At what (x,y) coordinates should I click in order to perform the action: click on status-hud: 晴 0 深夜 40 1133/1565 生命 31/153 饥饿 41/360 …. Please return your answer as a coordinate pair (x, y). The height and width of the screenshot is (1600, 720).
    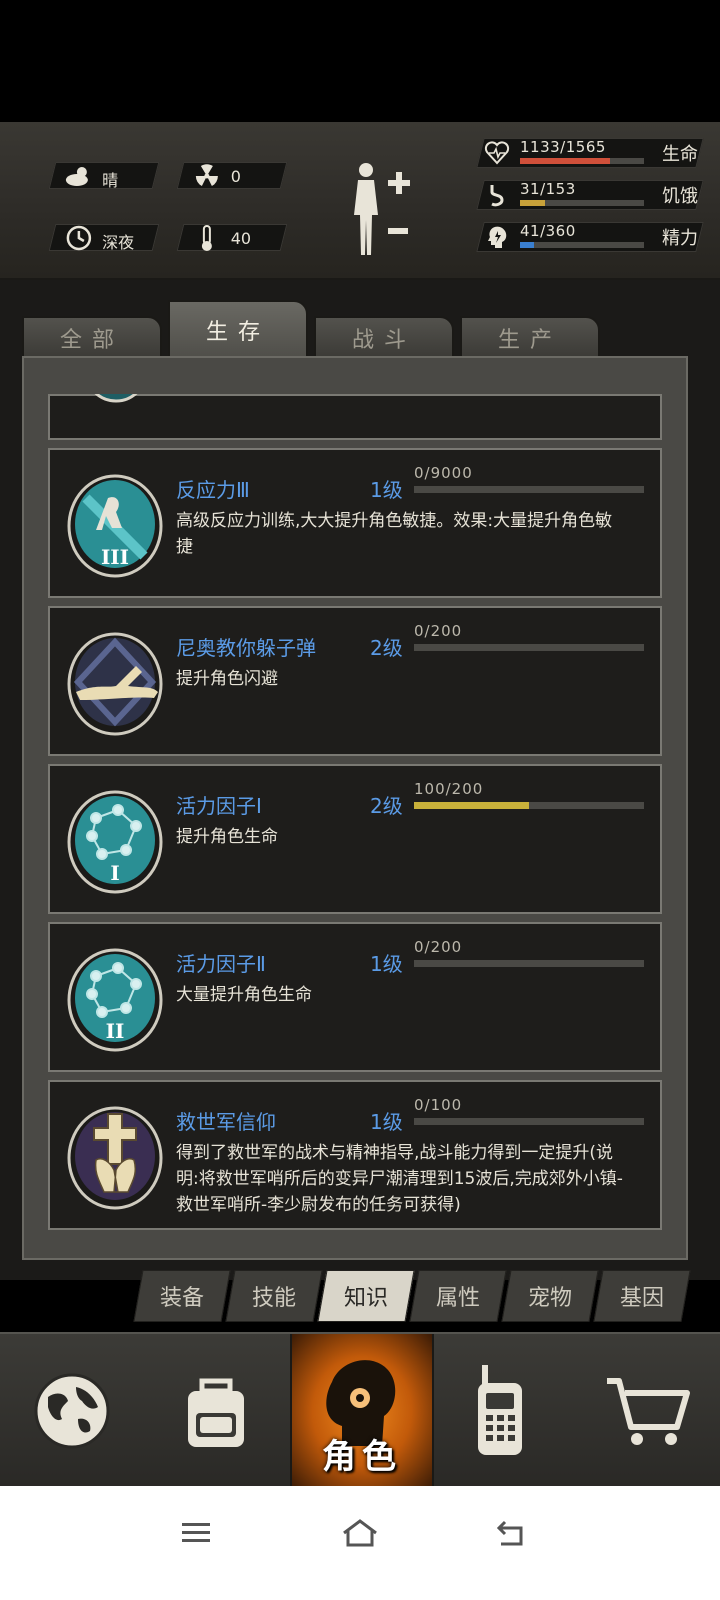
    Looking at the image, I should click on (360, 201).